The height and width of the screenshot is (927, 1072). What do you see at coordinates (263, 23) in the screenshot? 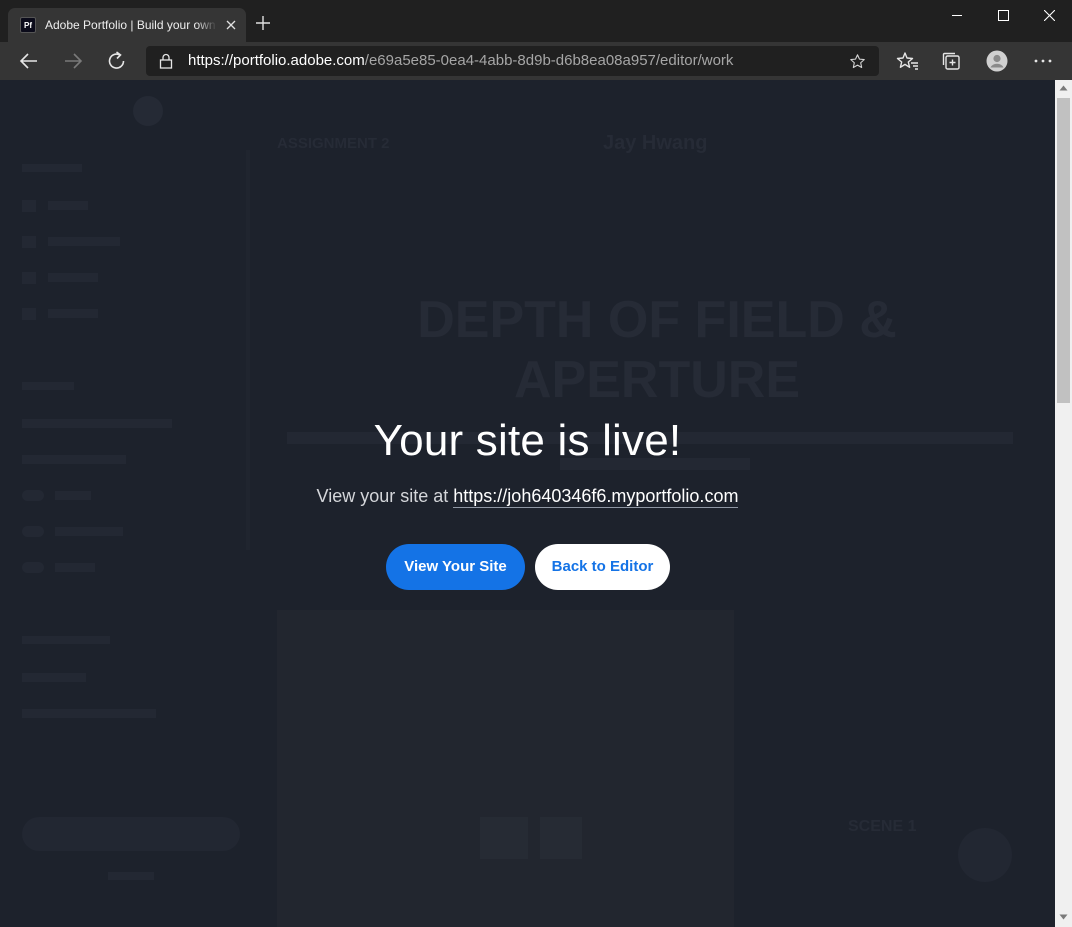
I see `new-tab-plus-icon` at bounding box center [263, 23].